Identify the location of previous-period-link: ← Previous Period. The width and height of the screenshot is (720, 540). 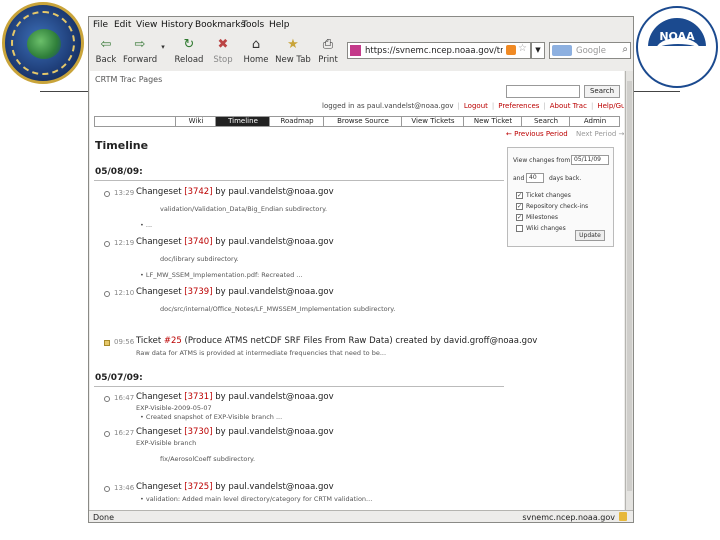
(537, 134).